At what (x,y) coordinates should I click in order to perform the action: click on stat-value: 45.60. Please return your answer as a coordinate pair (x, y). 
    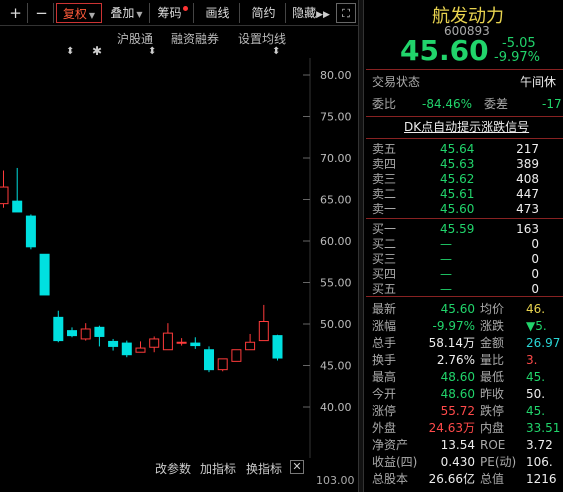
    Looking at the image, I should click on (457, 309).